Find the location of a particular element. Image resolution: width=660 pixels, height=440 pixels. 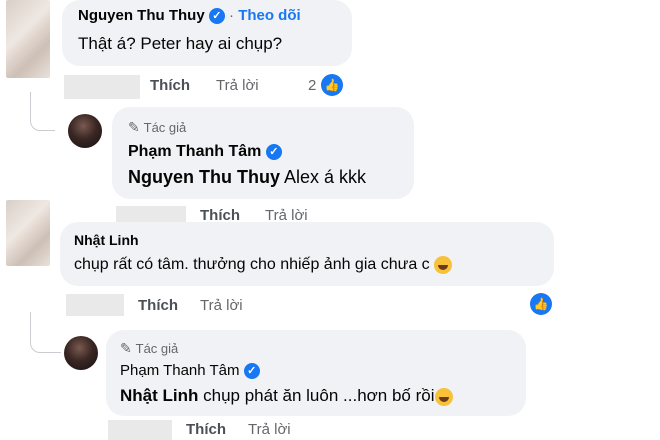

mention-link: Nhật Linh is located at coordinates (159, 395).